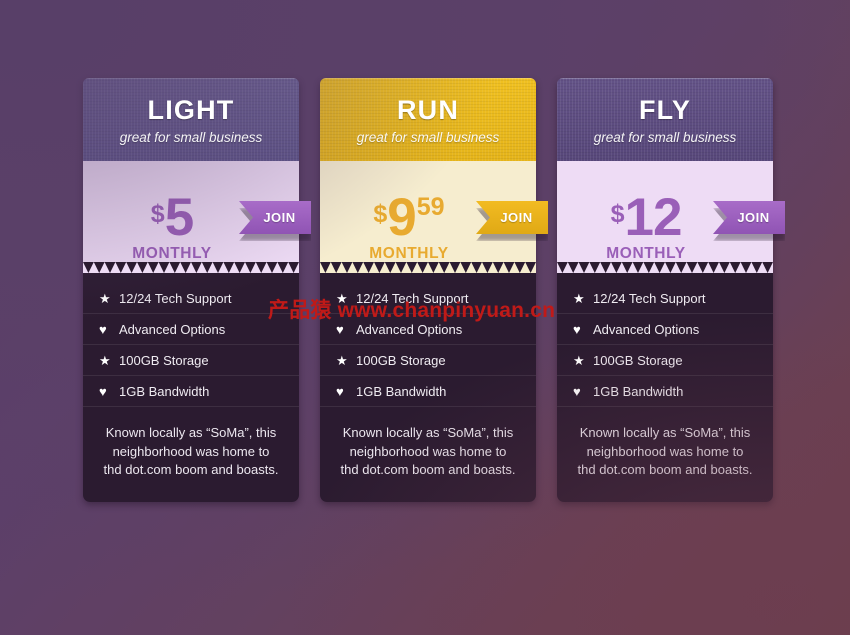 The image size is (850, 635). What do you see at coordinates (665, 110) in the screenshot?
I see `plan-name: FLY` at bounding box center [665, 110].